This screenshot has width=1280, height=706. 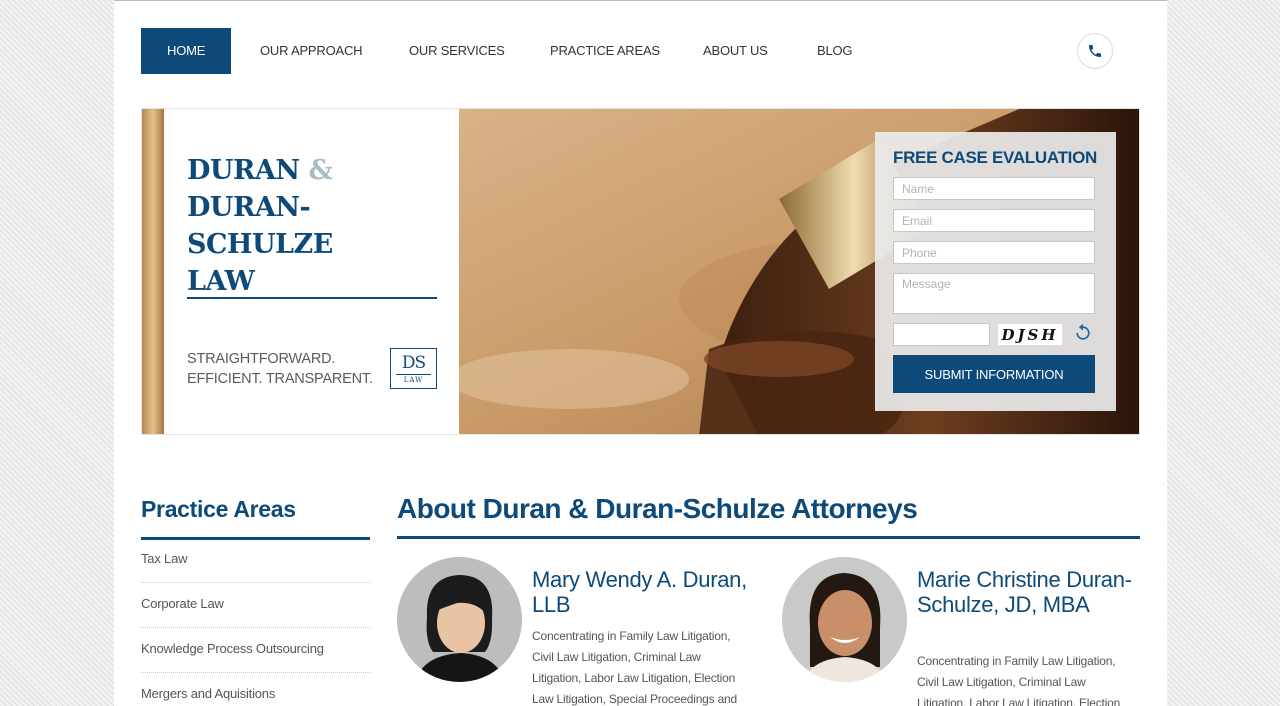 What do you see at coordinates (153, 271) in the screenshot?
I see `hero-wood-stripe` at bounding box center [153, 271].